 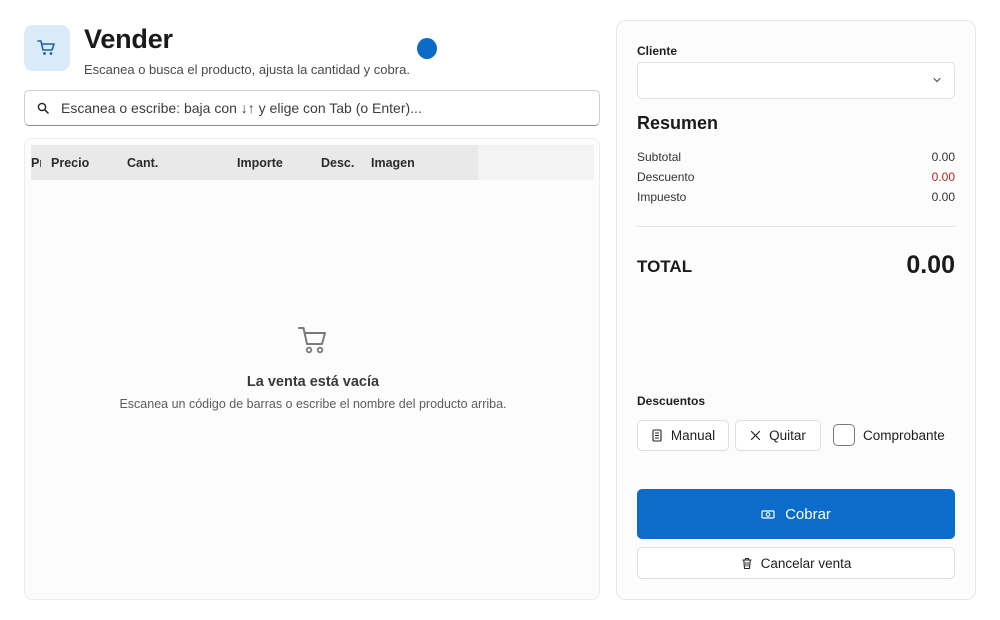 What do you see at coordinates (904, 435) in the screenshot?
I see `comprobante-label: Comprobante` at bounding box center [904, 435].